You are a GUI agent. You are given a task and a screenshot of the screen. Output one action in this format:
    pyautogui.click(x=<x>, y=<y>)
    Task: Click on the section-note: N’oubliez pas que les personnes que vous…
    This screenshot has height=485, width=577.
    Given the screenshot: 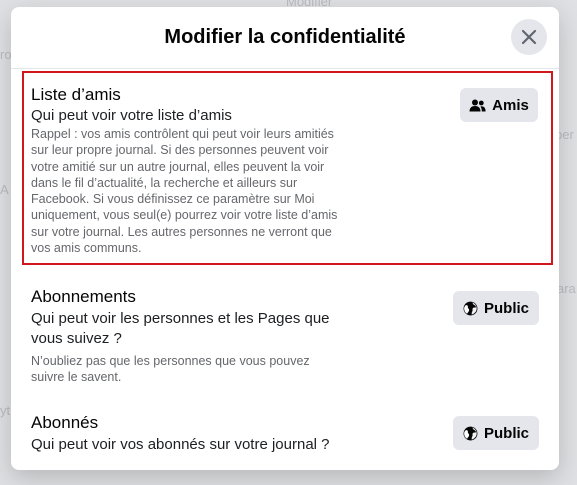 What is the action you would take?
    pyautogui.click(x=170, y=369)
    